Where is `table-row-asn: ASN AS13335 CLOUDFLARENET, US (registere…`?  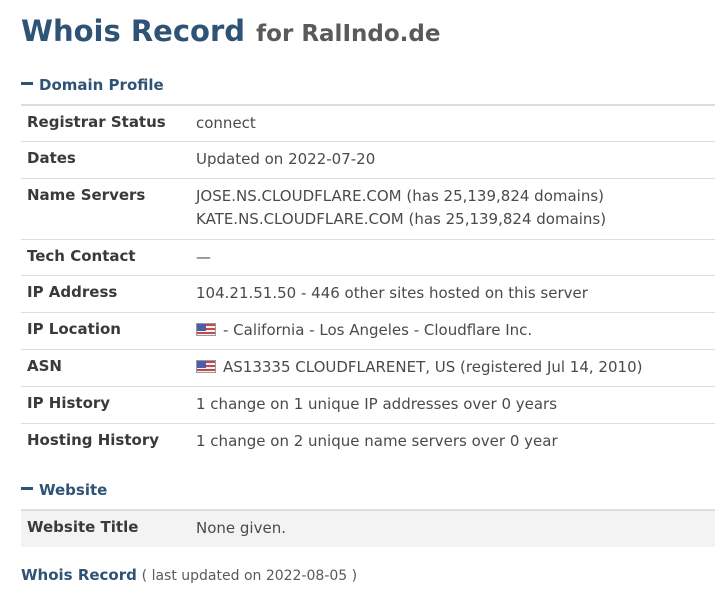
table-row-asn: ASN AS13335 CLOUDFLARENET, US (registere… is located at coordinates (368, 368).